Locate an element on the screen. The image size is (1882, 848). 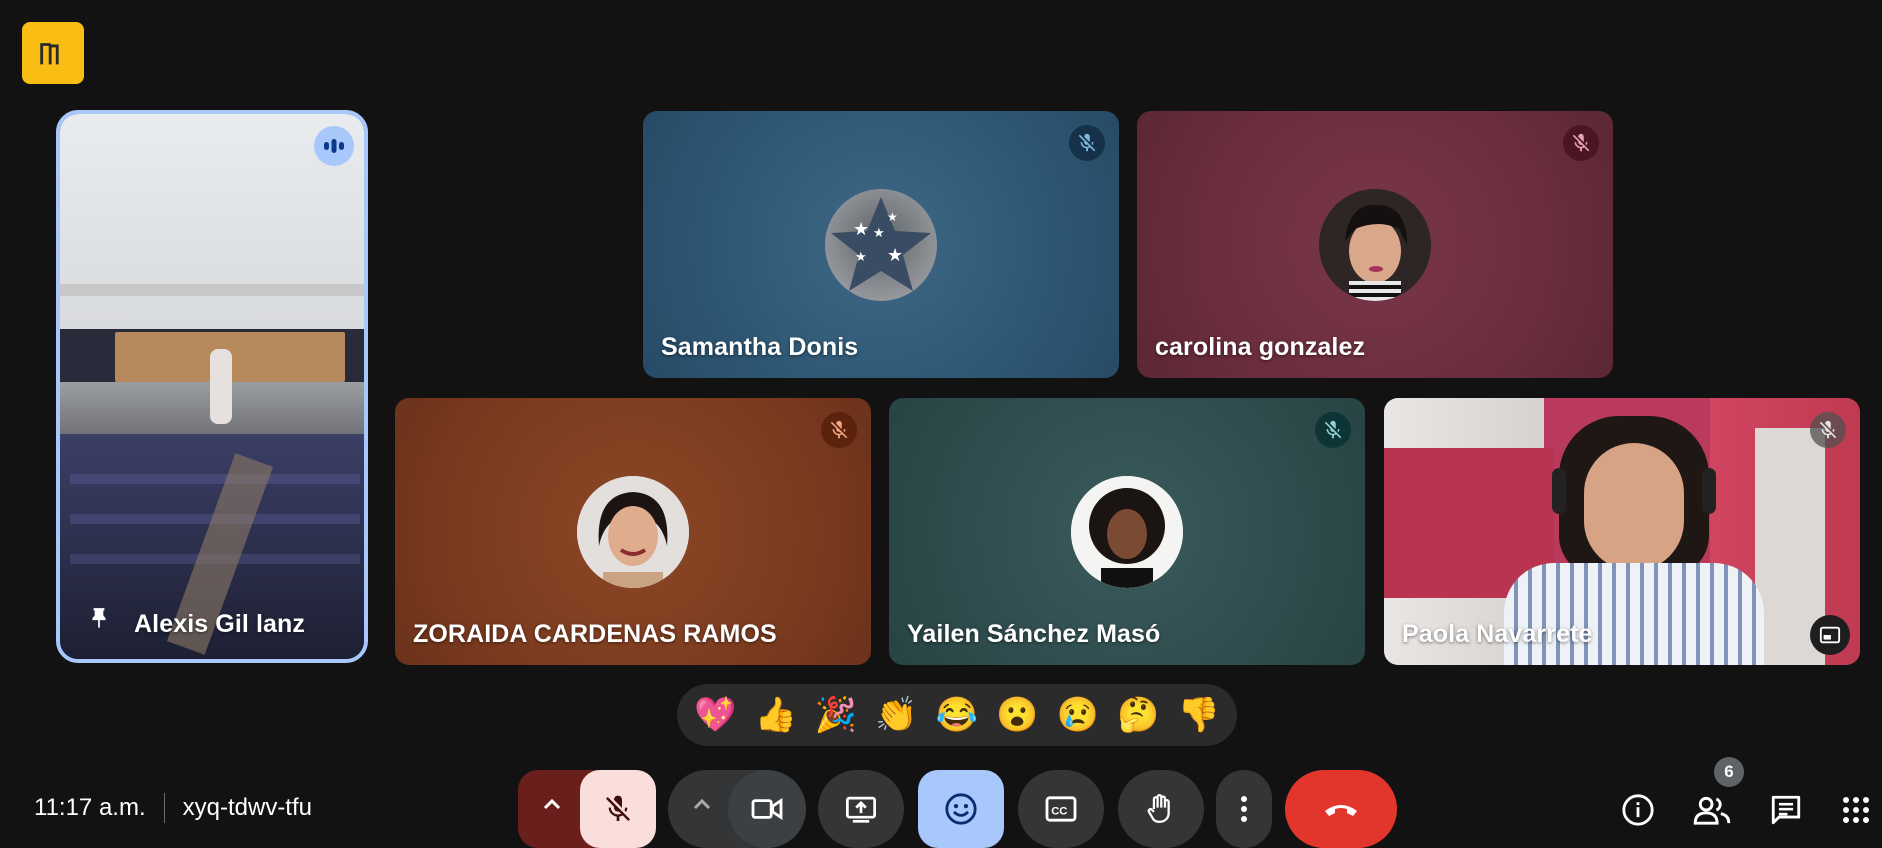
reaction-bar: 💖 👍 🎉 👏 😂 😮 😢 🤔 👎 is located at coordinates (957, 715).